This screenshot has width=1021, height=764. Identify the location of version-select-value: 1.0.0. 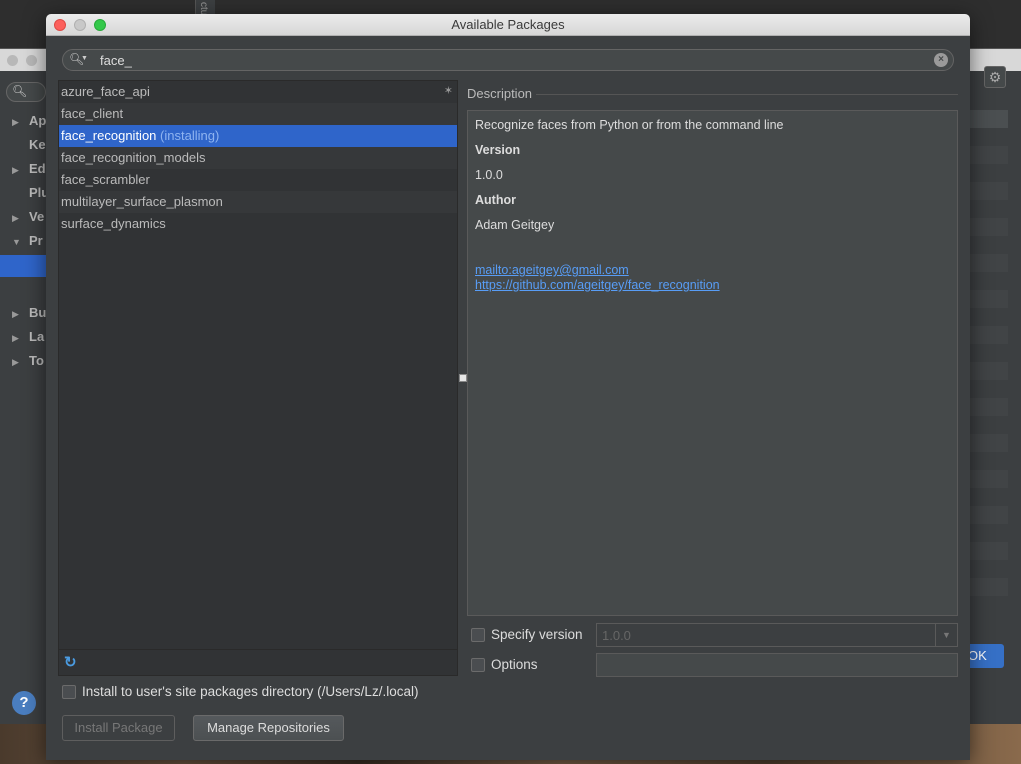
(616, 635).